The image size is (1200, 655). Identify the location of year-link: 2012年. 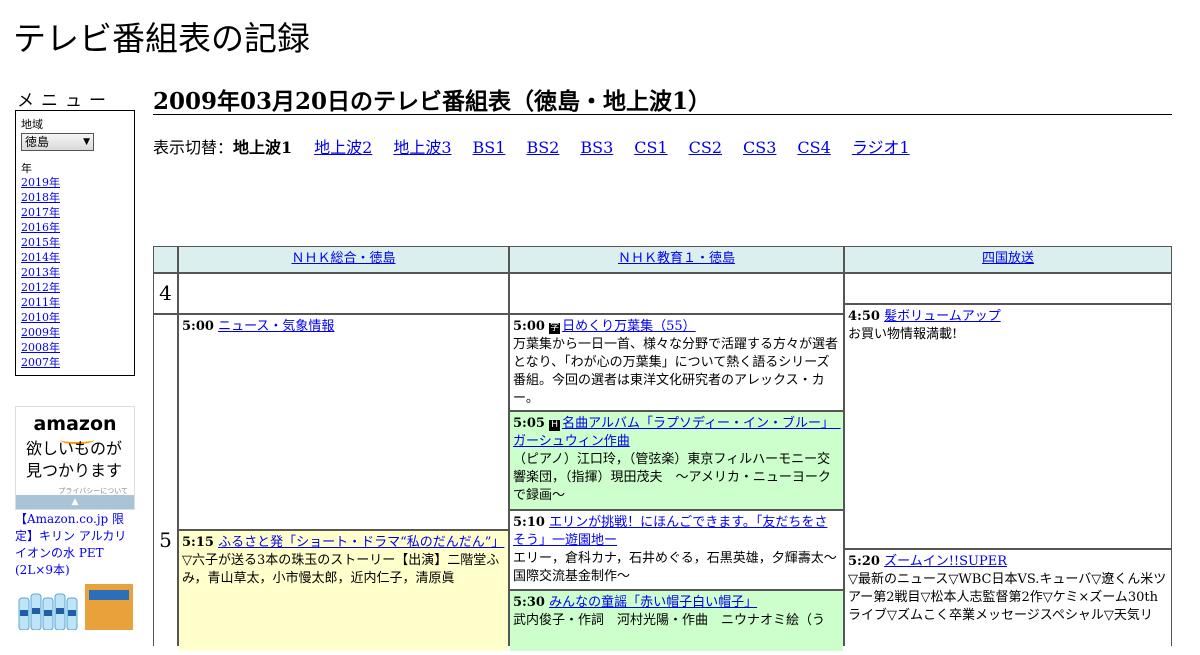
(40, 287).